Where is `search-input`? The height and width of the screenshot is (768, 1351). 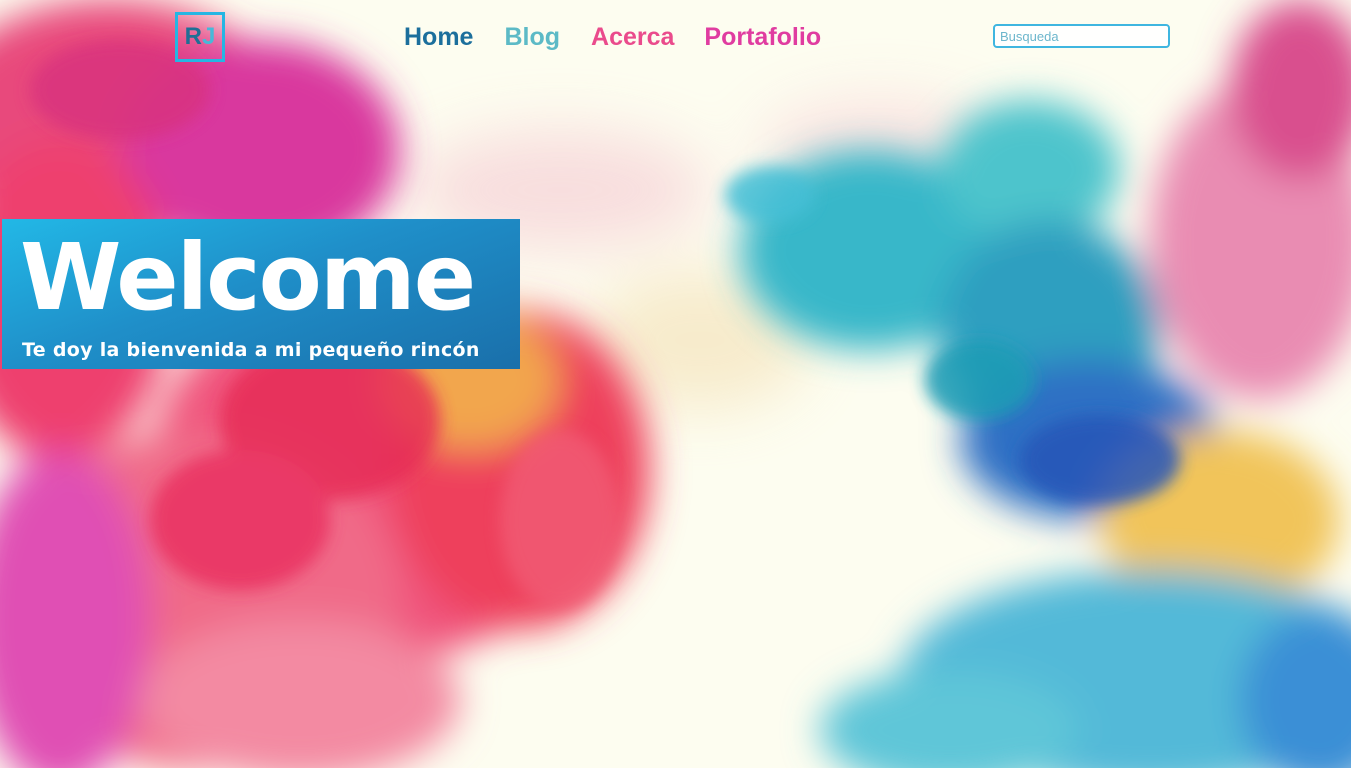
search-input is located at coordinates (1081, 36).